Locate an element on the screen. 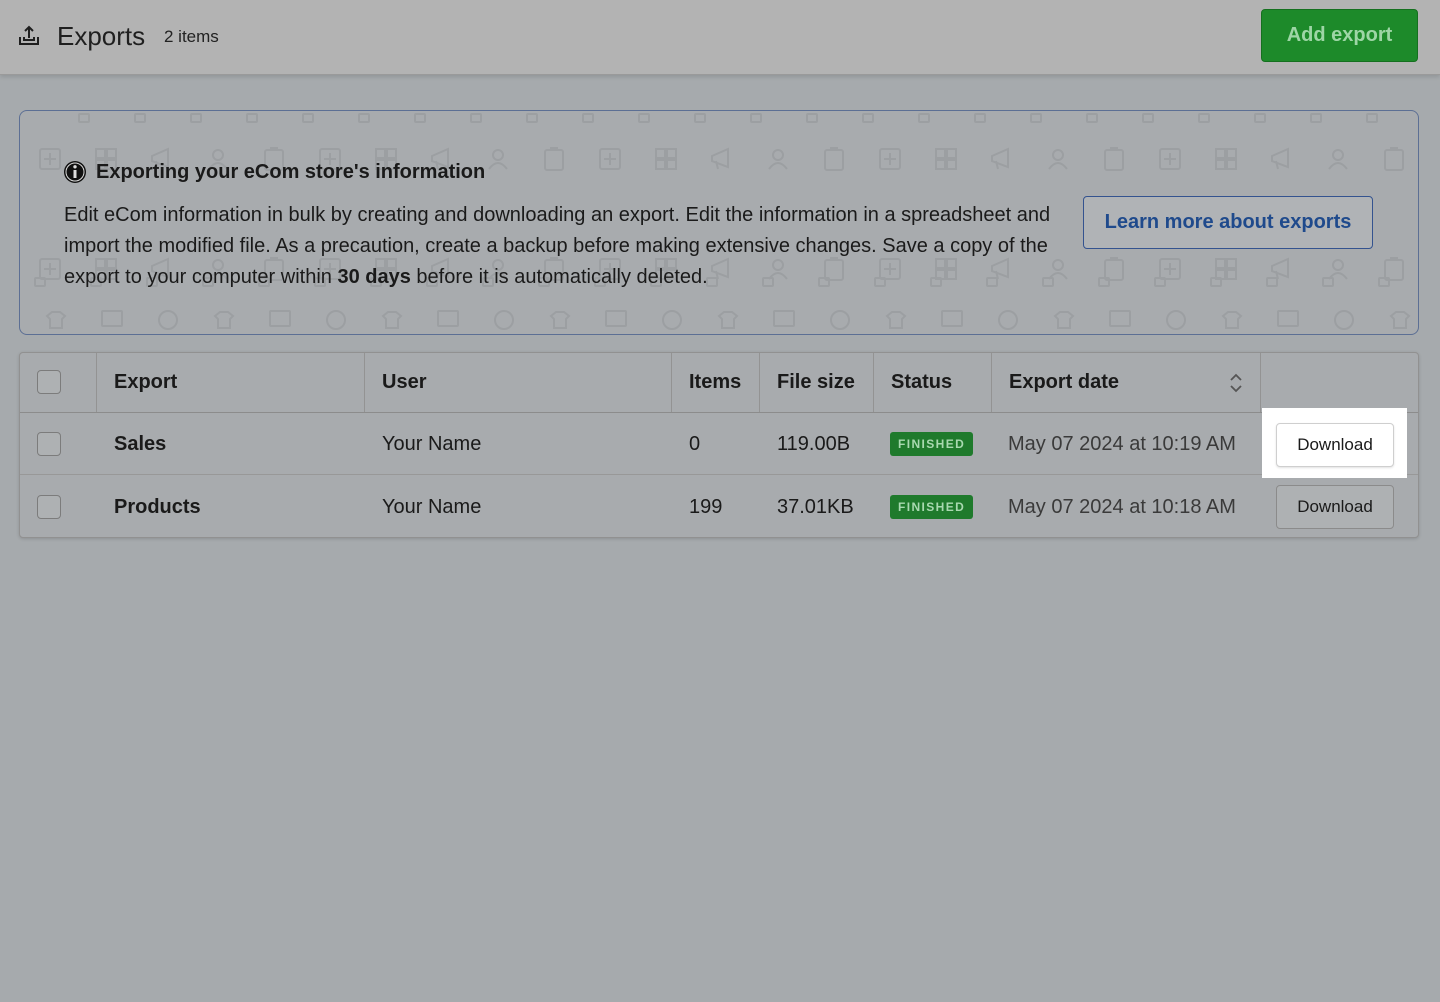 This screenshot has height=1002, width=1440. learn-more-button: Learn more about exports is located at coordinates (1228, 222).